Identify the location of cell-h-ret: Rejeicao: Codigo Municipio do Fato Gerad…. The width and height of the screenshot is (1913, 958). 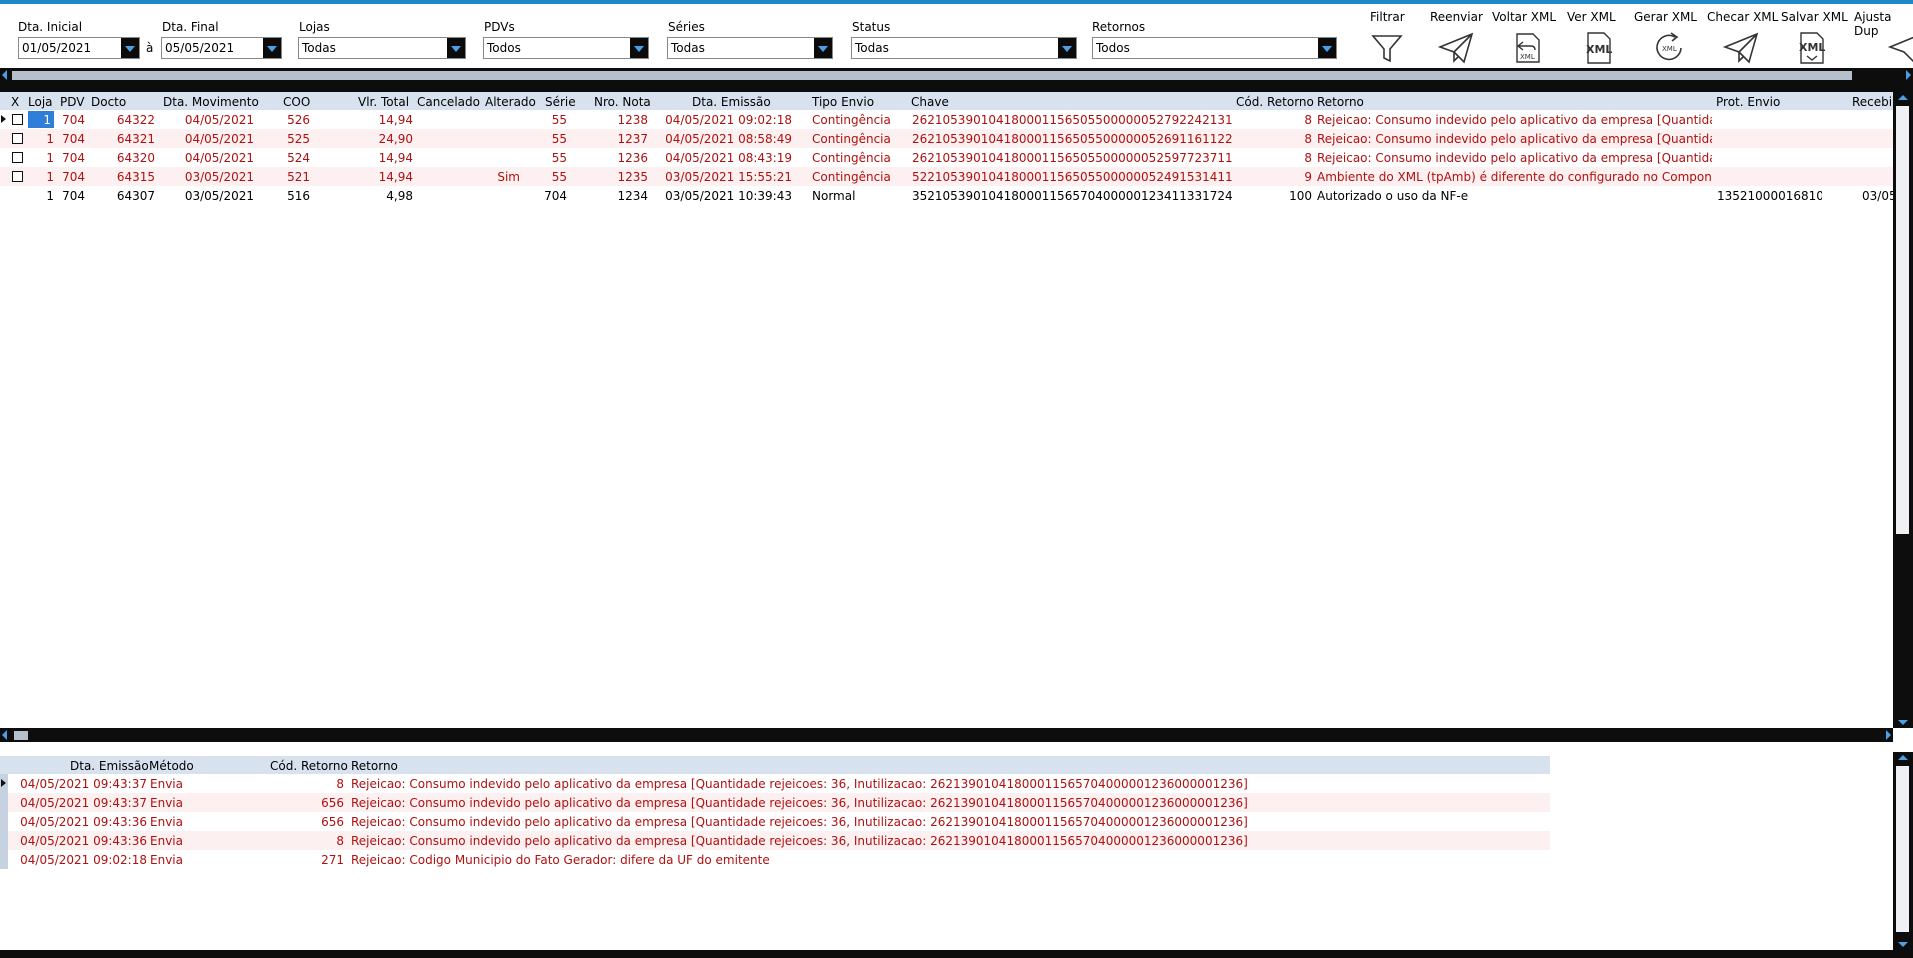
(946, 860).